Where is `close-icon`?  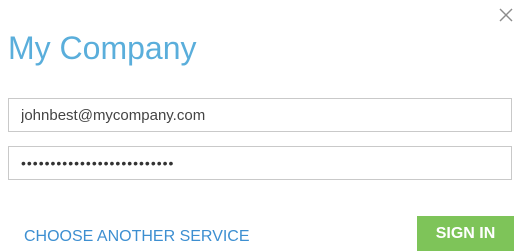 close-icon is located at coordinates (506, 15).